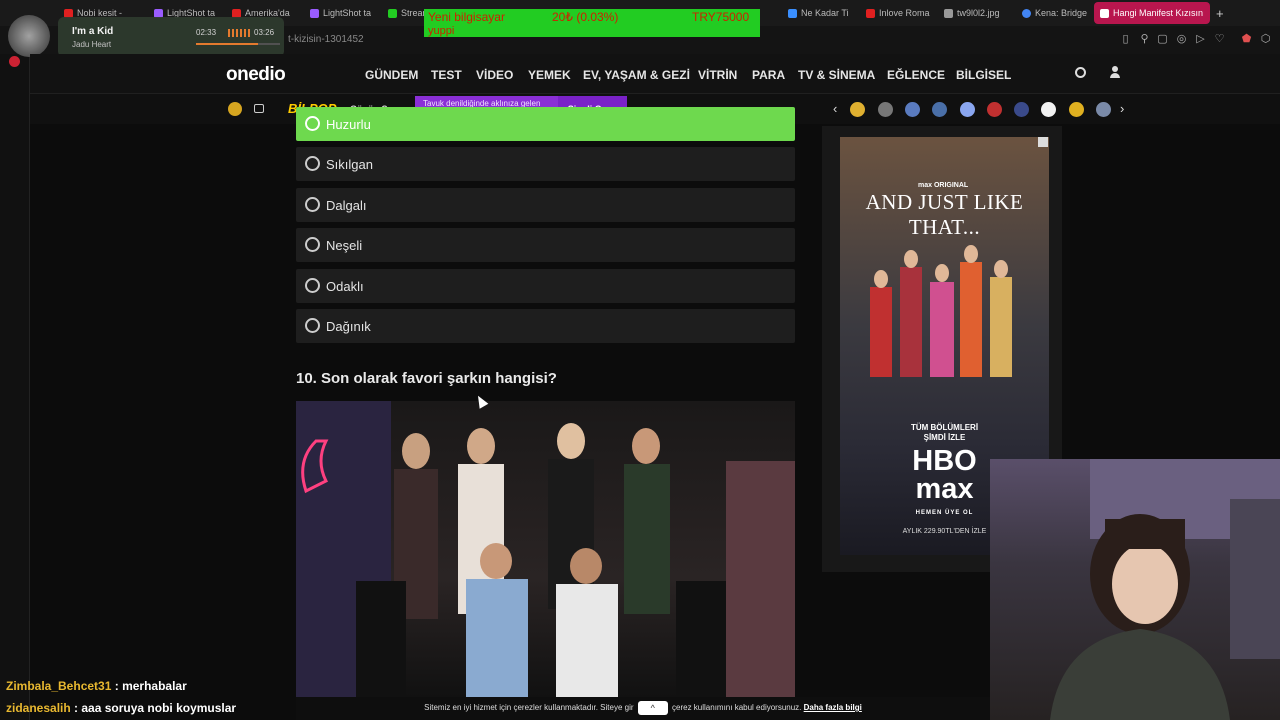 The width and height of the screenshot is (1280, 720). Describe the element at coordinates (1135, 589) in the screenshot. I see `webcam-overlay` at that location.